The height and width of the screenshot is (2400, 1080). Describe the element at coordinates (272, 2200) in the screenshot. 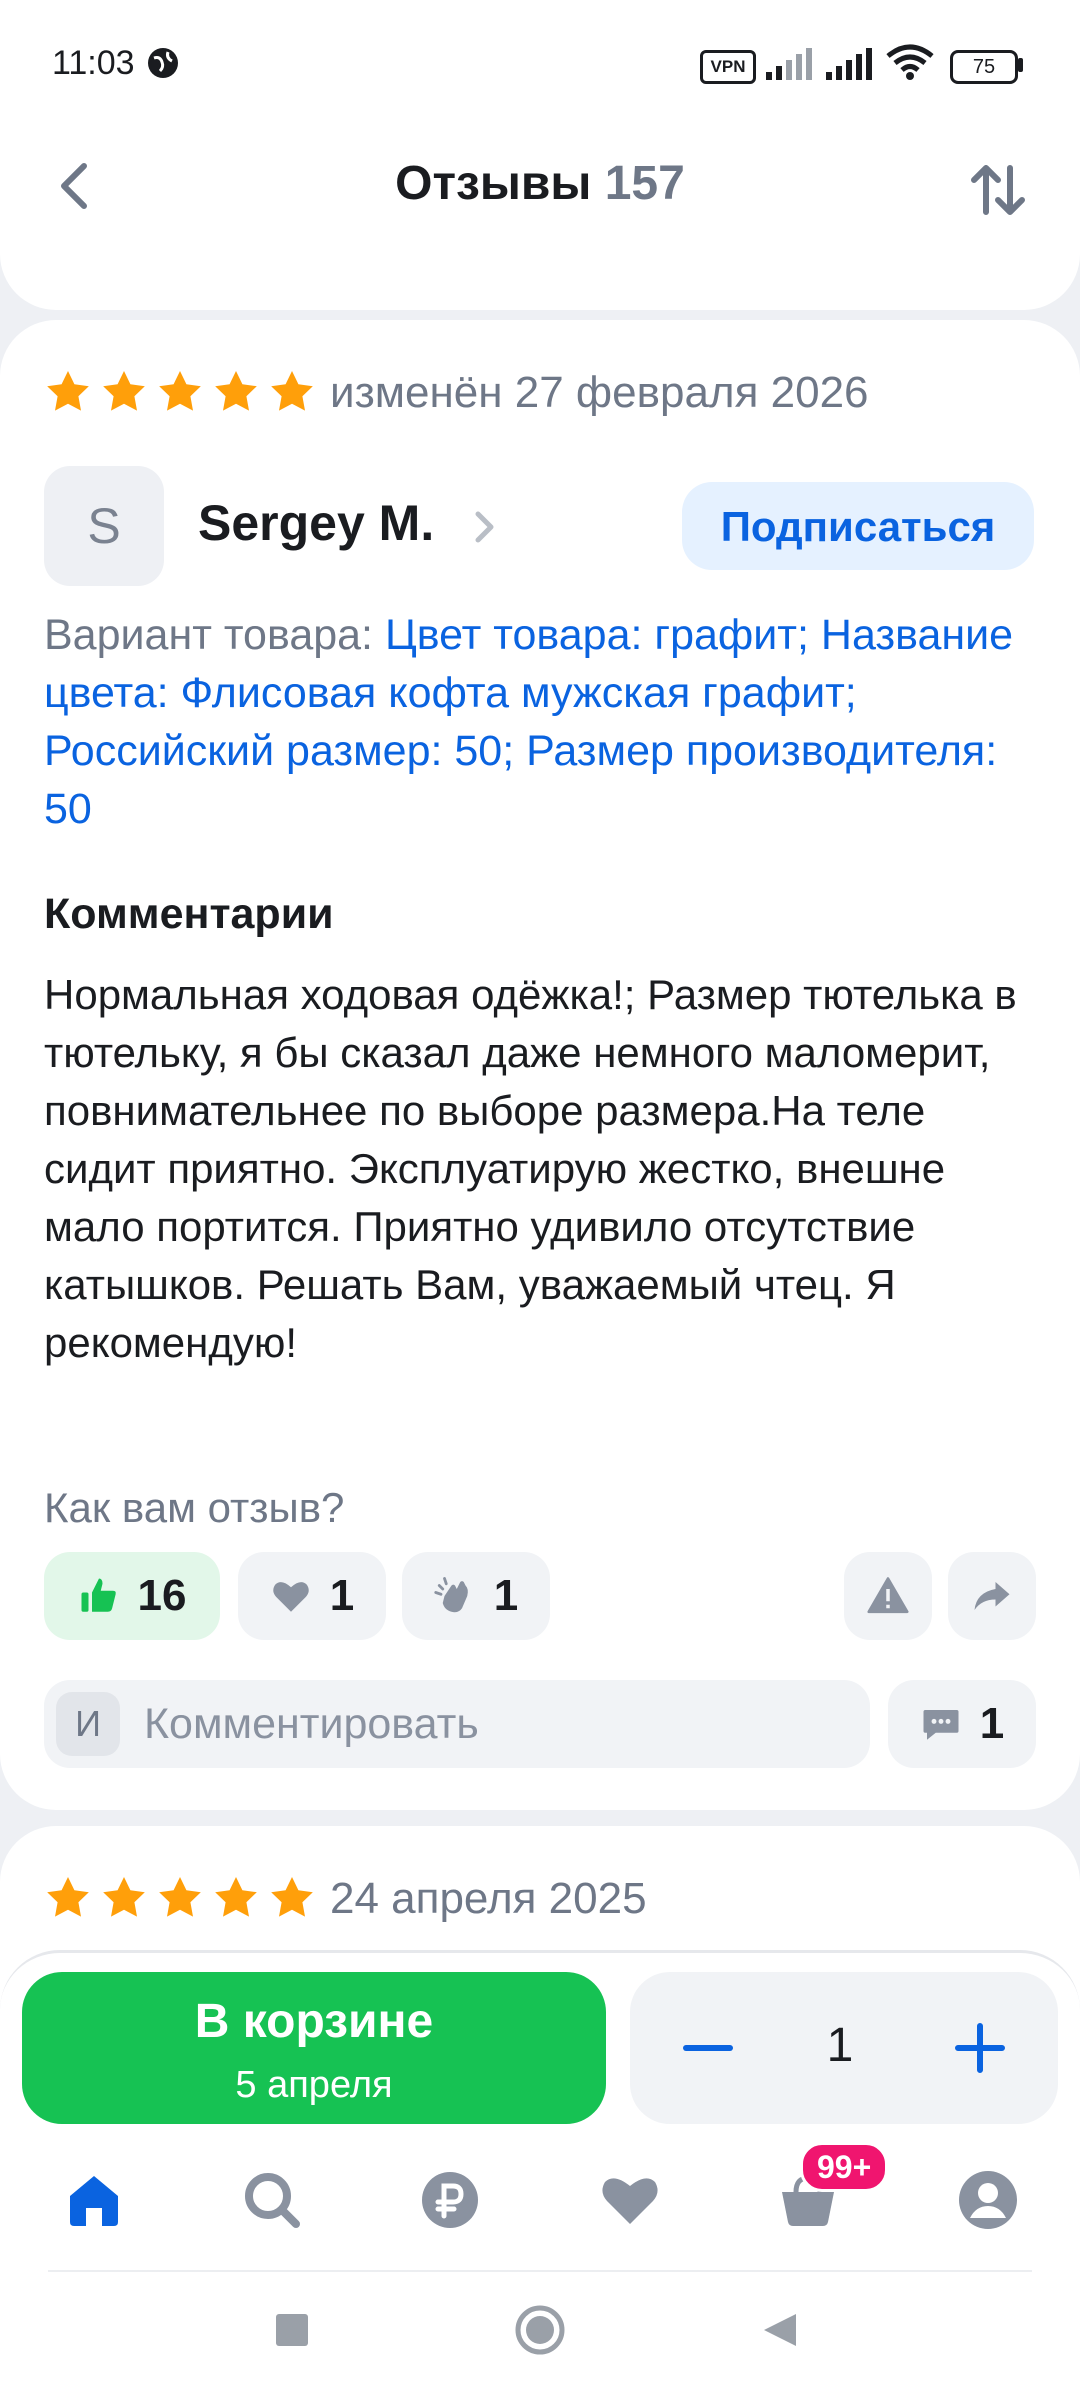

I see `search-icon` at that location.